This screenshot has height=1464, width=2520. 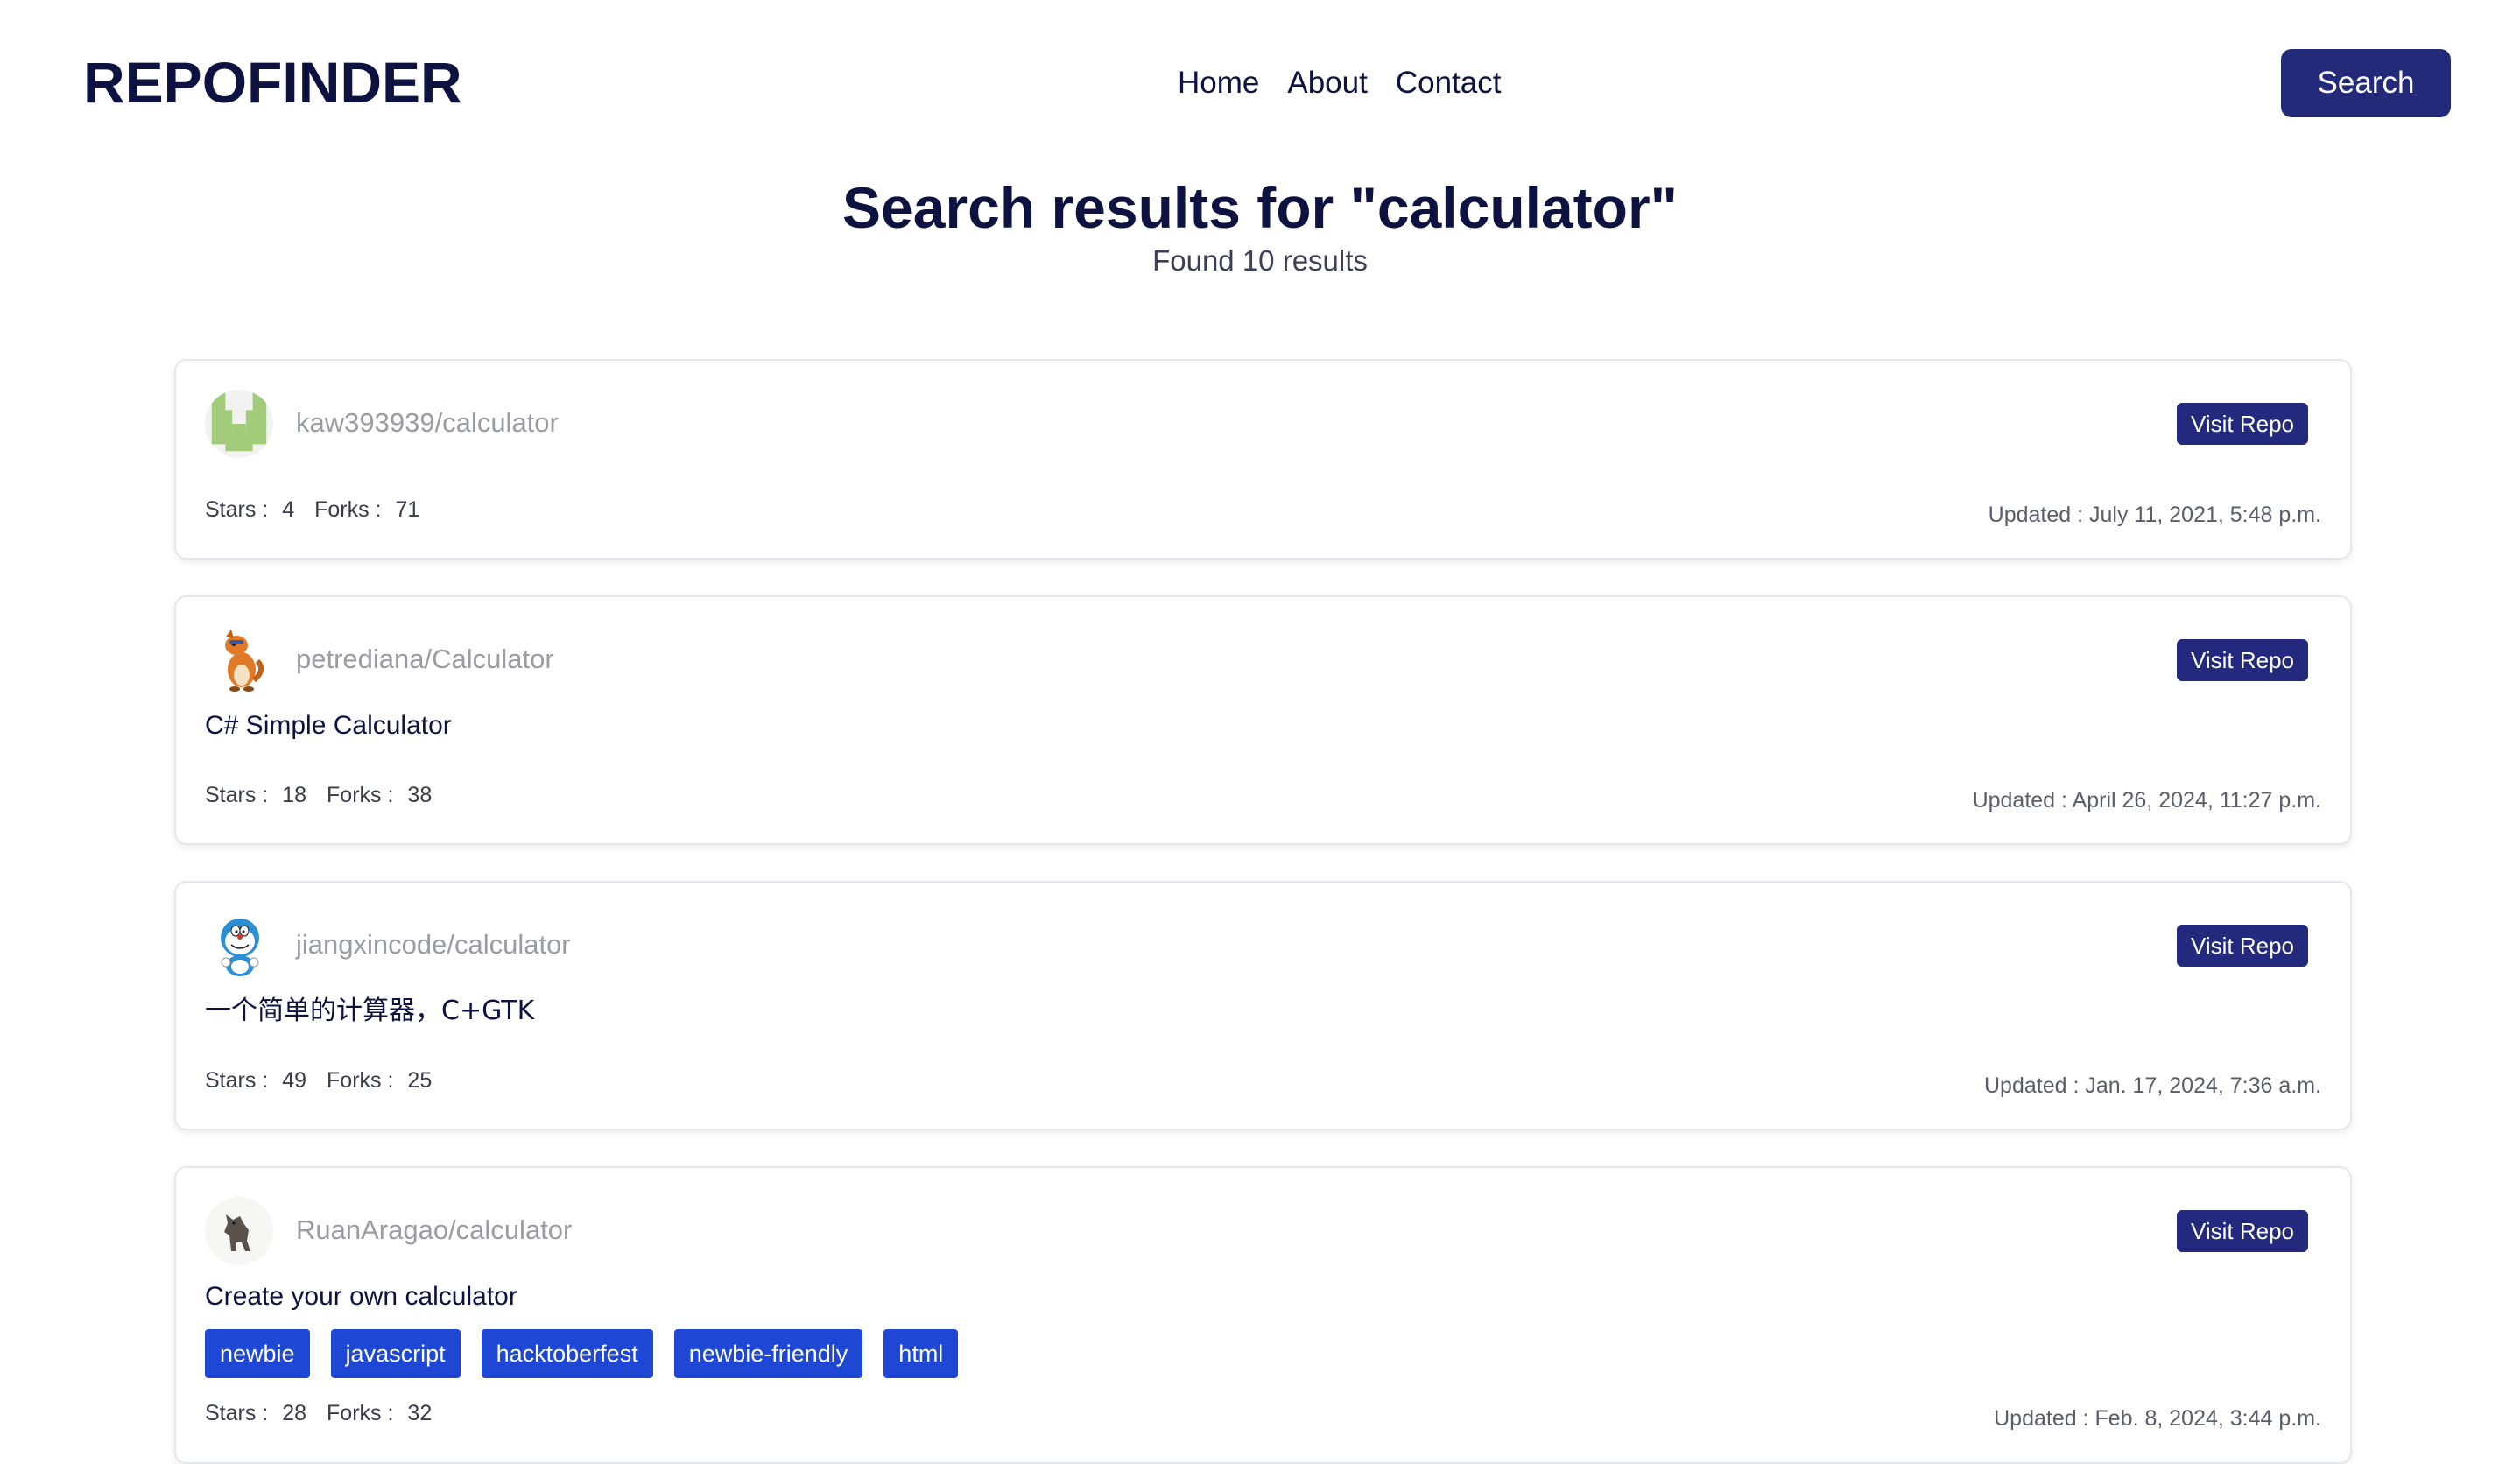 What do you see at coordinates (325, 1080) in the screenshot?
I see `repo-stats: Stars : 49 Forks : 25` at bounding box center [325, 1080].